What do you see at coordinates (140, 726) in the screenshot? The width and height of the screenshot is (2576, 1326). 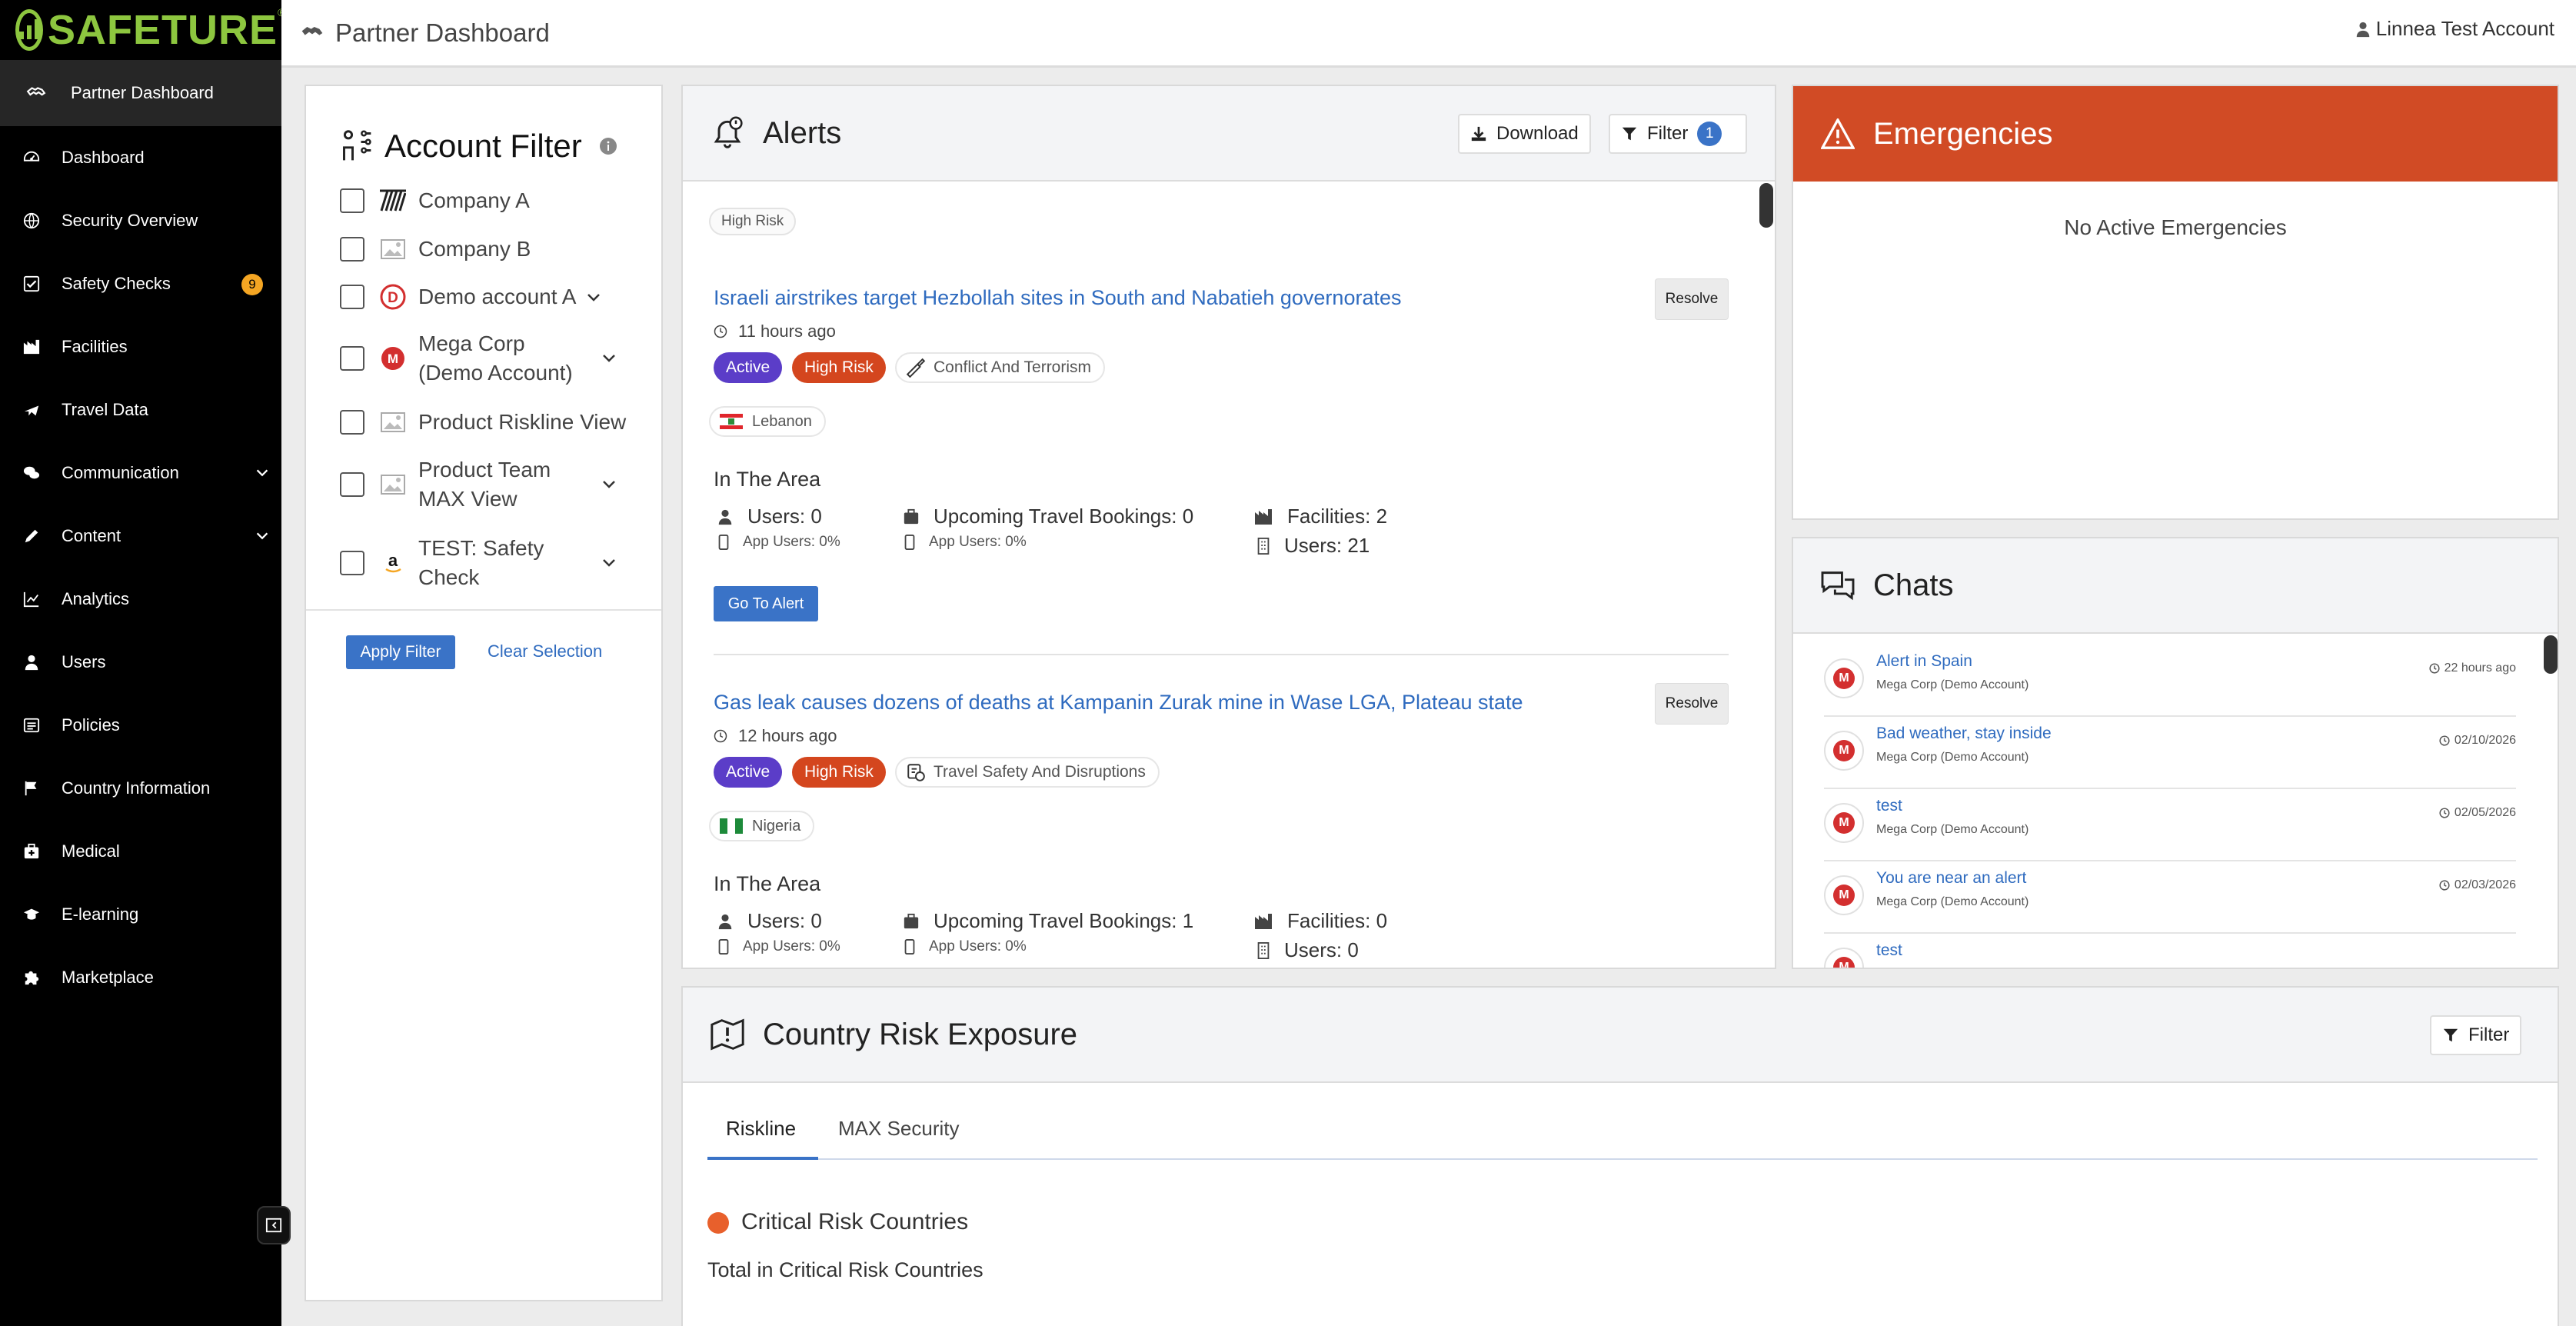 I see `sidebar-item-policies: Policies` at bounding box center [140, 726].